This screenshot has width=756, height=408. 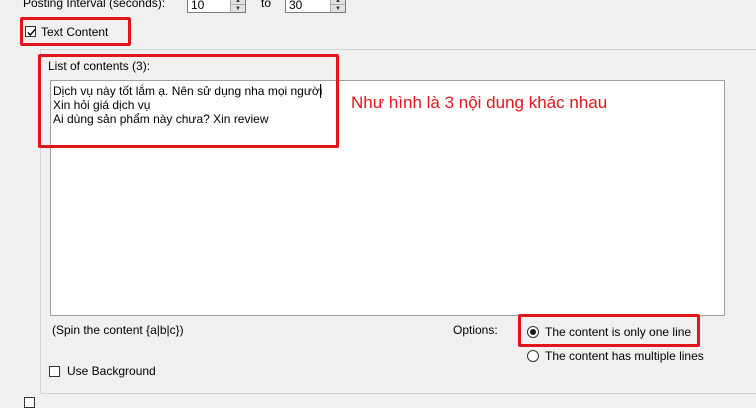 What do you see at coordinates (533, 356) in the screenshot?
I see `option-multiple-lines-radio` at bounding box center [533, 356].